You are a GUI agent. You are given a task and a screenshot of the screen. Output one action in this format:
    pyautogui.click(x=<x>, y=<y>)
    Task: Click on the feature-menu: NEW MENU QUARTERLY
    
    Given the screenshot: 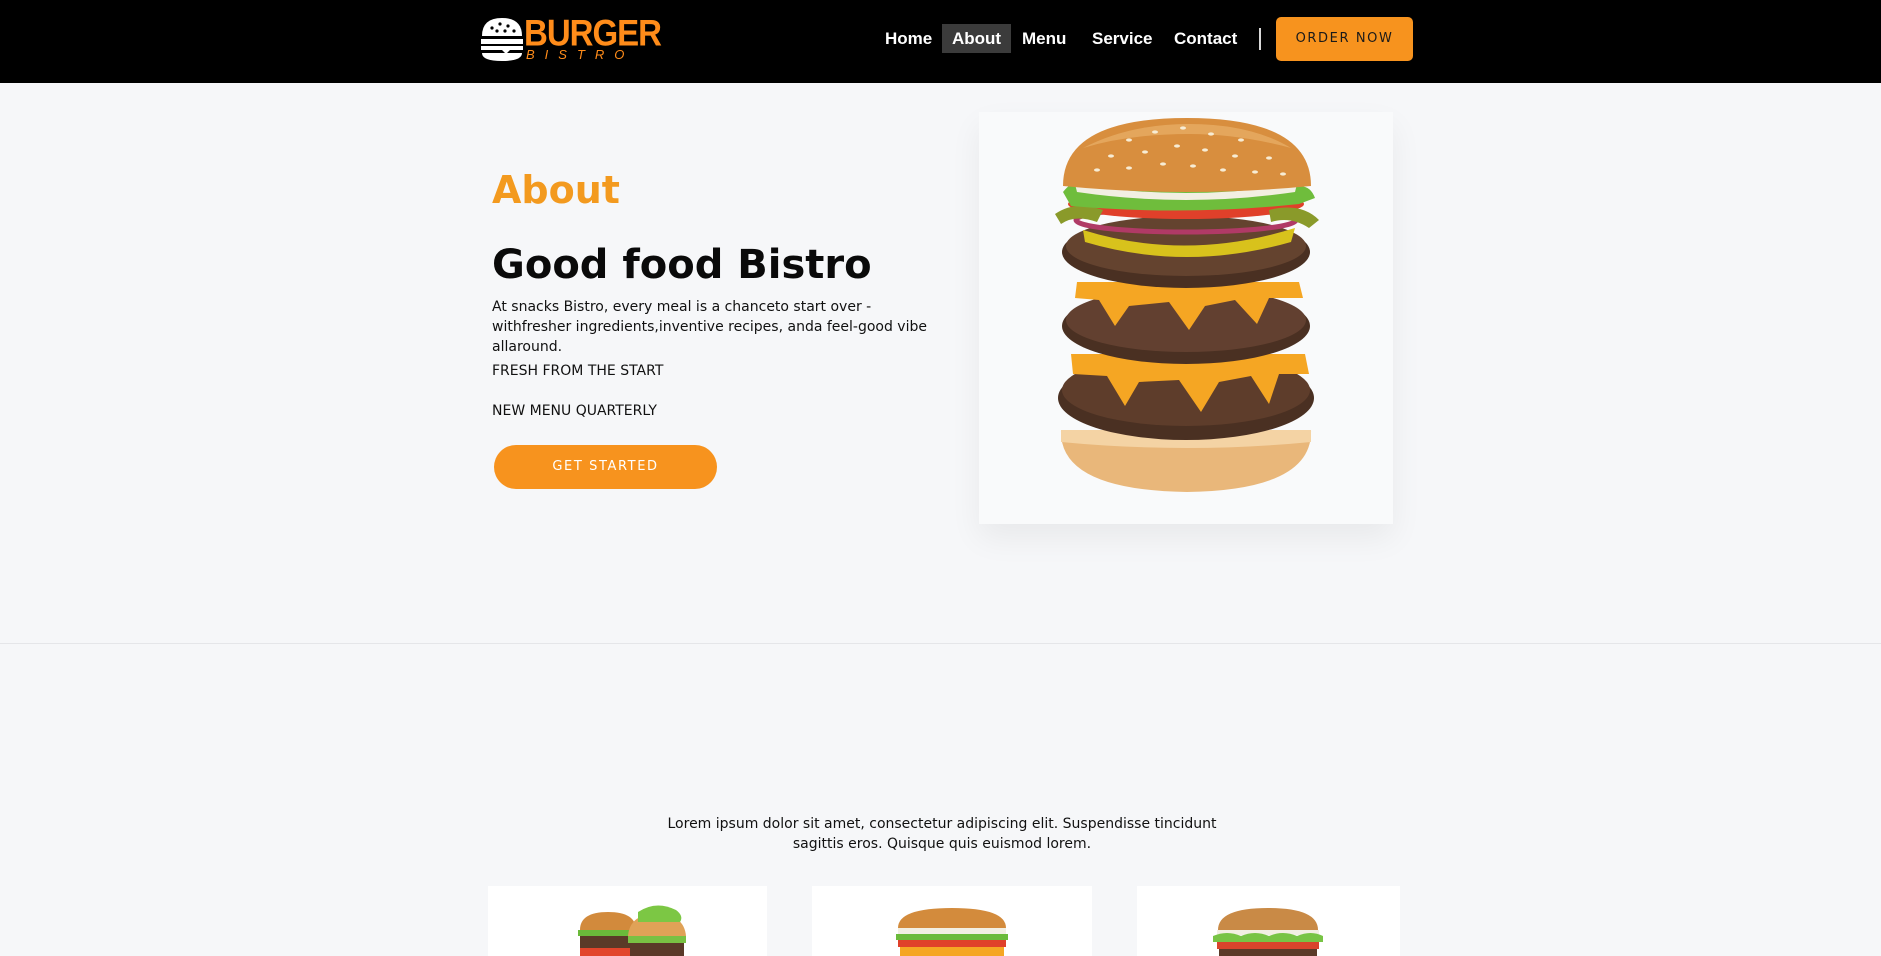 What is the action you would take?
    pyautogui.click(x=574, y=411)
    